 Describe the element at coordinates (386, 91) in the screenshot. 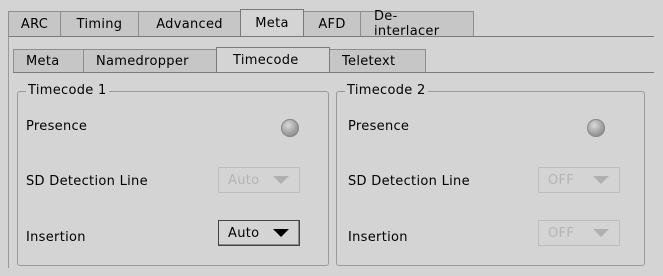

I see `timecode2-title: Timecode 2` at that location.